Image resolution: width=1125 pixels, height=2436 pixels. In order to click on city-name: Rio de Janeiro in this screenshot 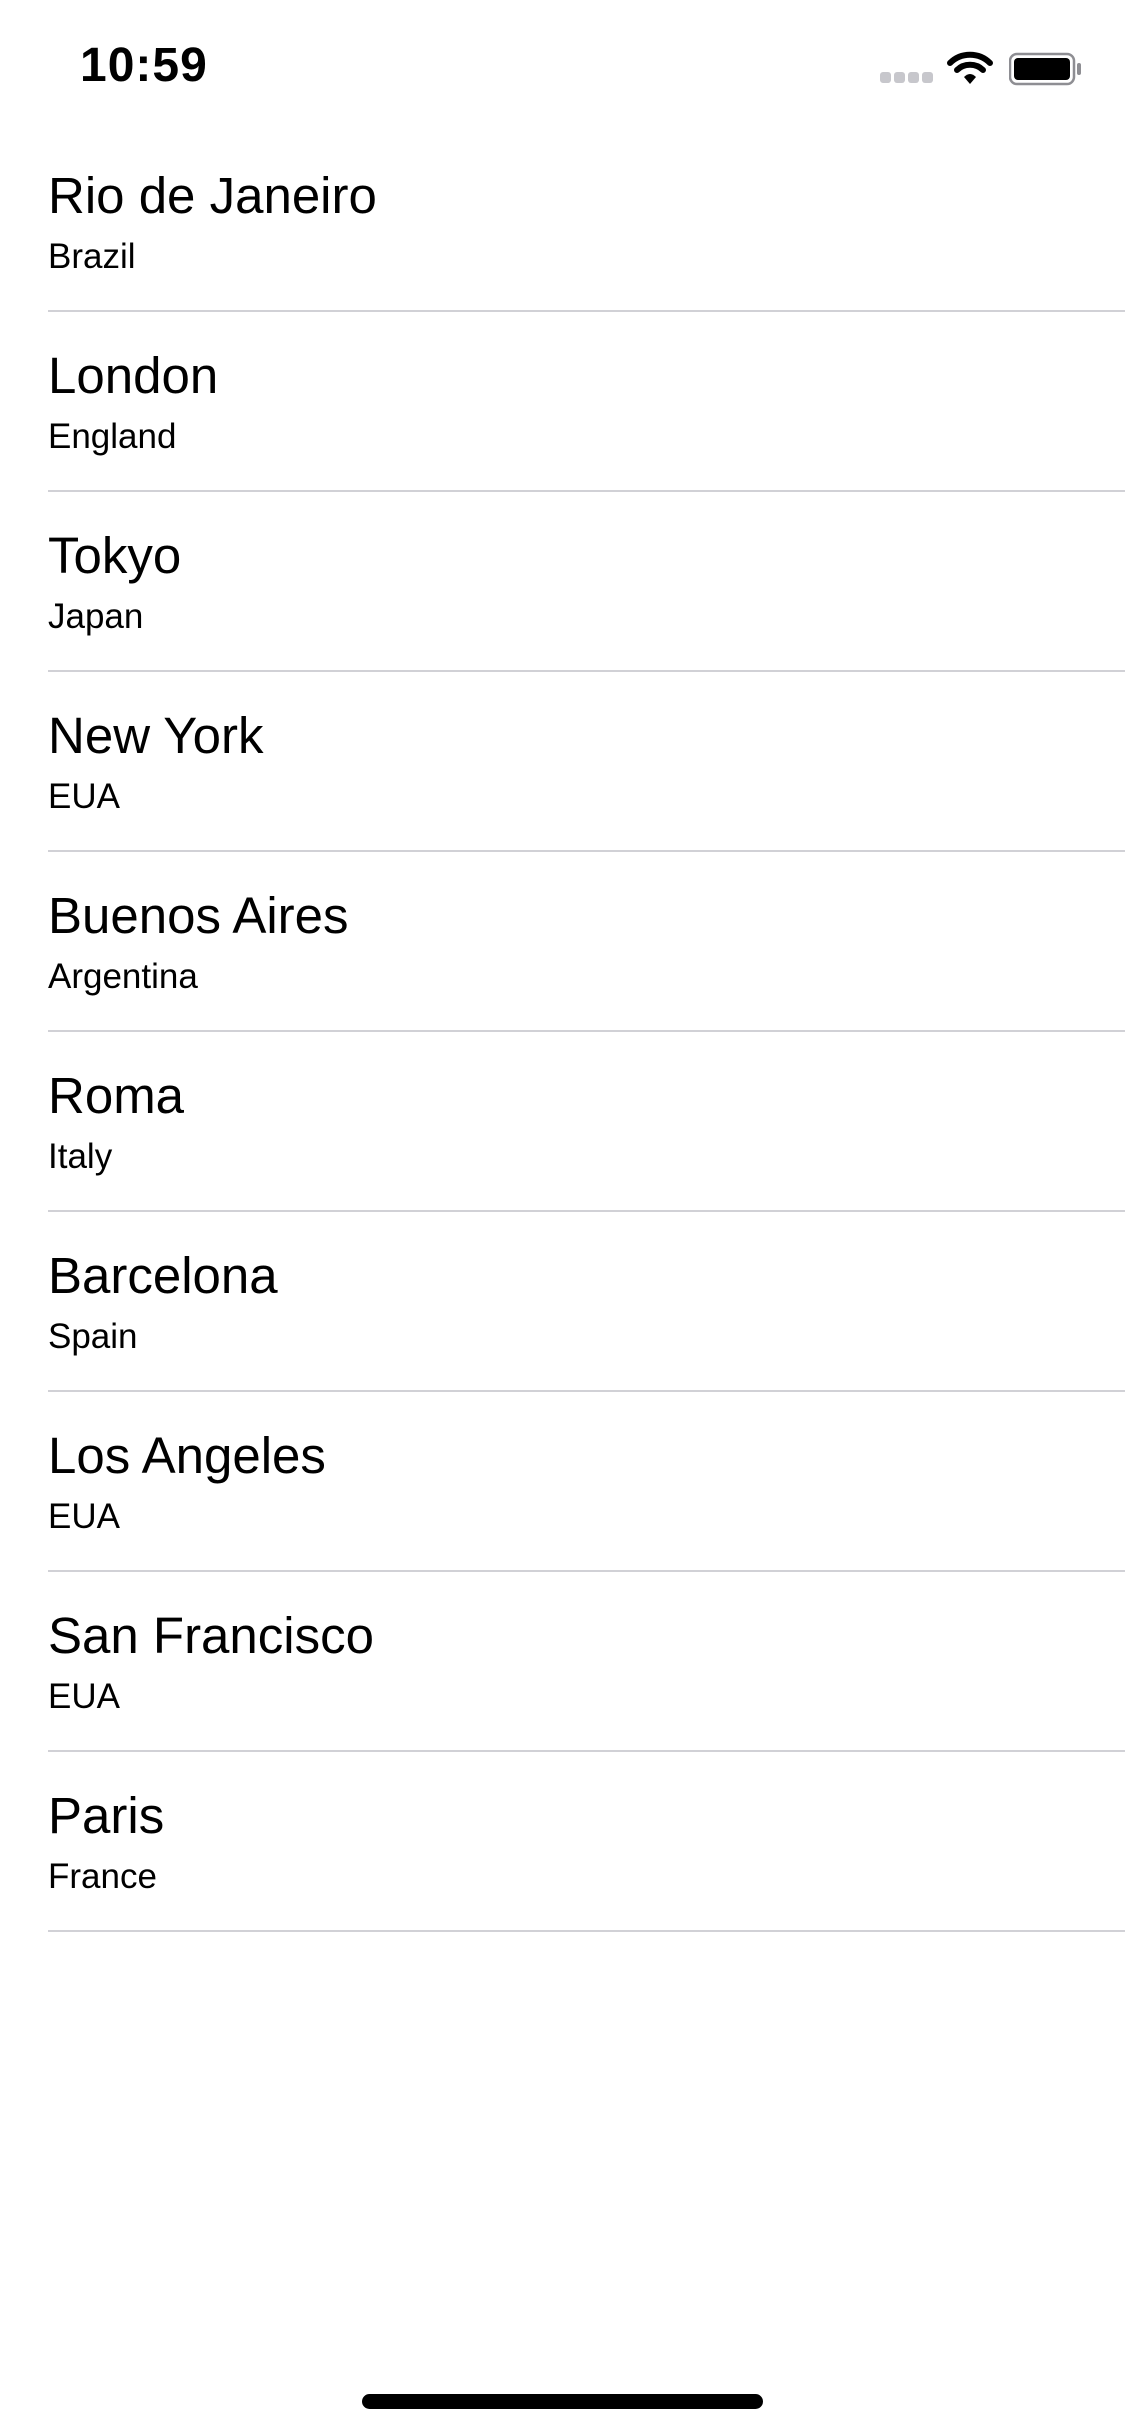, I will do `click(212, 195)`.